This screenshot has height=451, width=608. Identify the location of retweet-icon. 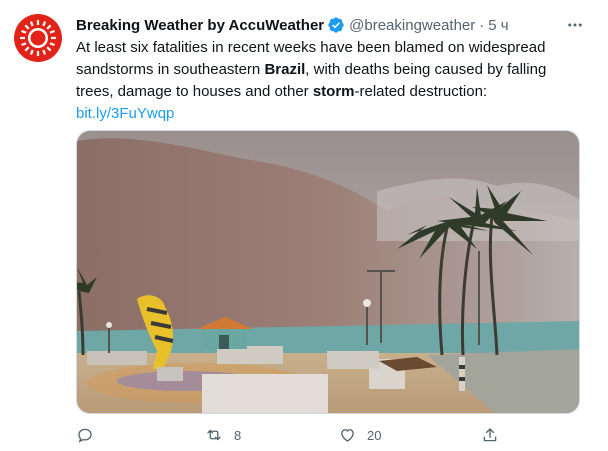
(214, 435).